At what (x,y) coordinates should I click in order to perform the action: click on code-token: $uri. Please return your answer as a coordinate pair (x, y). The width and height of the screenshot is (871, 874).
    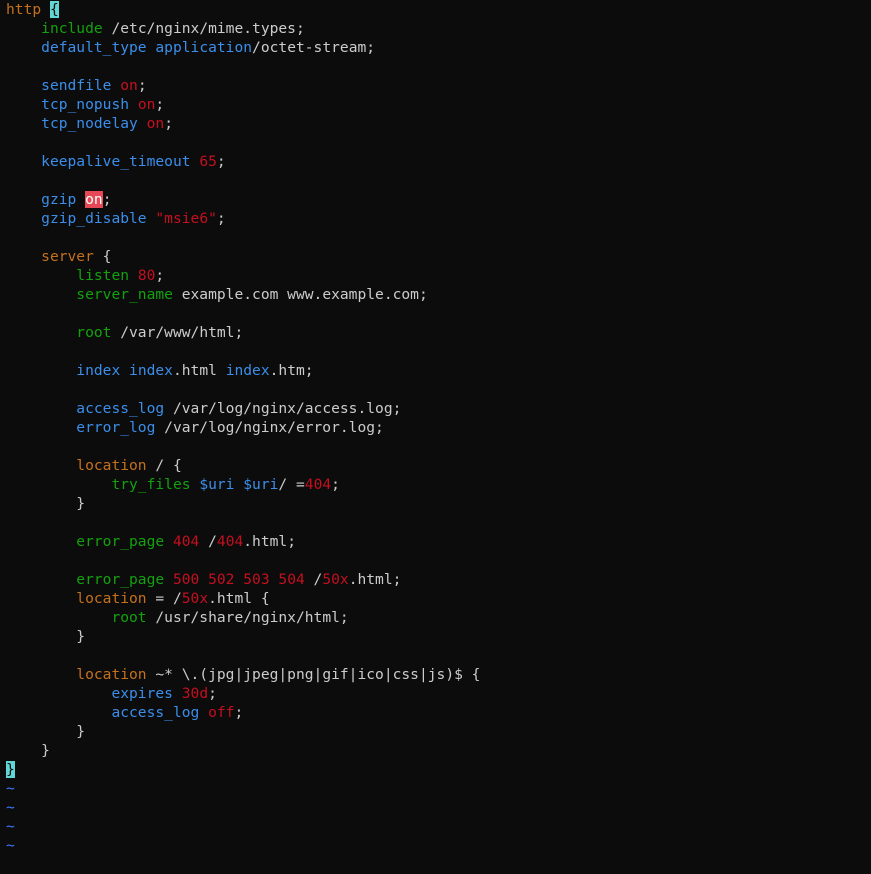
    Looking at the image, I should click on (261, 484).